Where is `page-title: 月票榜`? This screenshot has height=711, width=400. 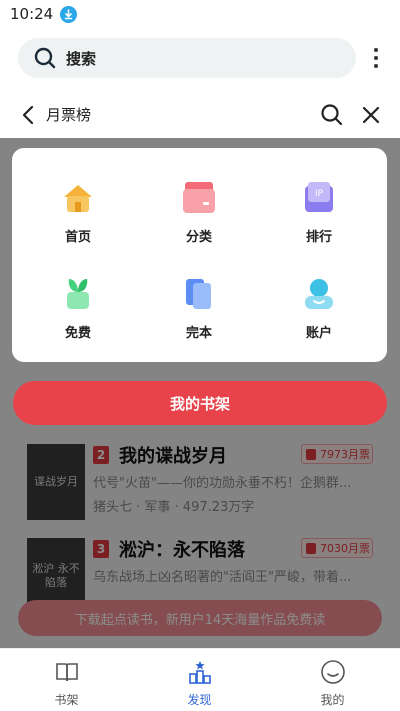 page-title: 月票榜 is located at coordinates (69, 115).